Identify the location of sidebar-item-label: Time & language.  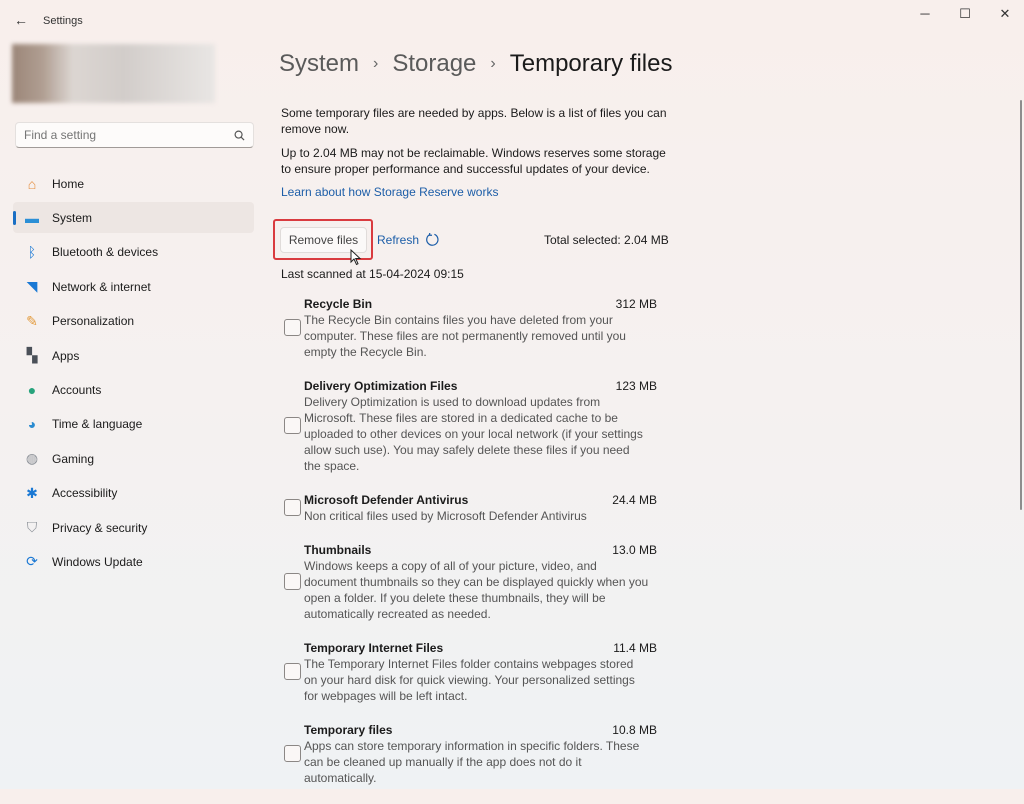
(97, 424).